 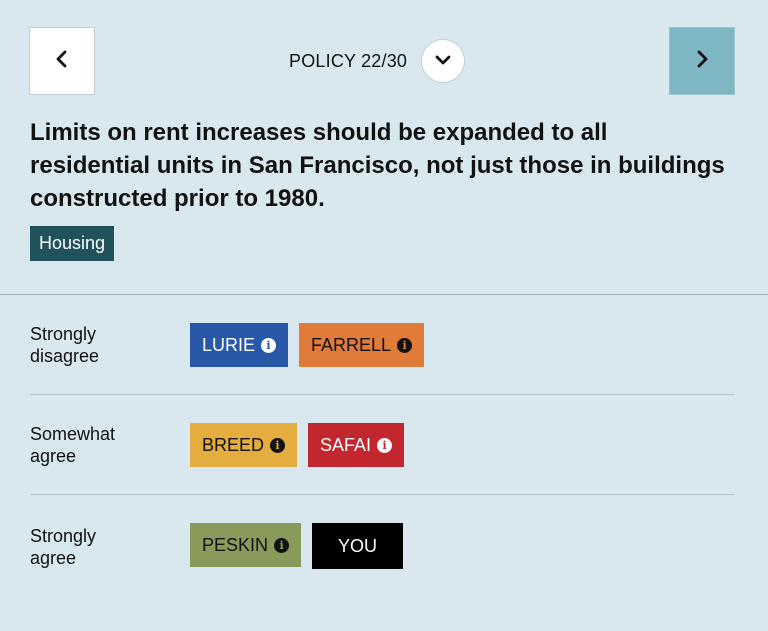 What do you see at coordinates (65, 356) in the screenshot?
I see `stance-label-line: disagree` at bounding box center [65, 356].